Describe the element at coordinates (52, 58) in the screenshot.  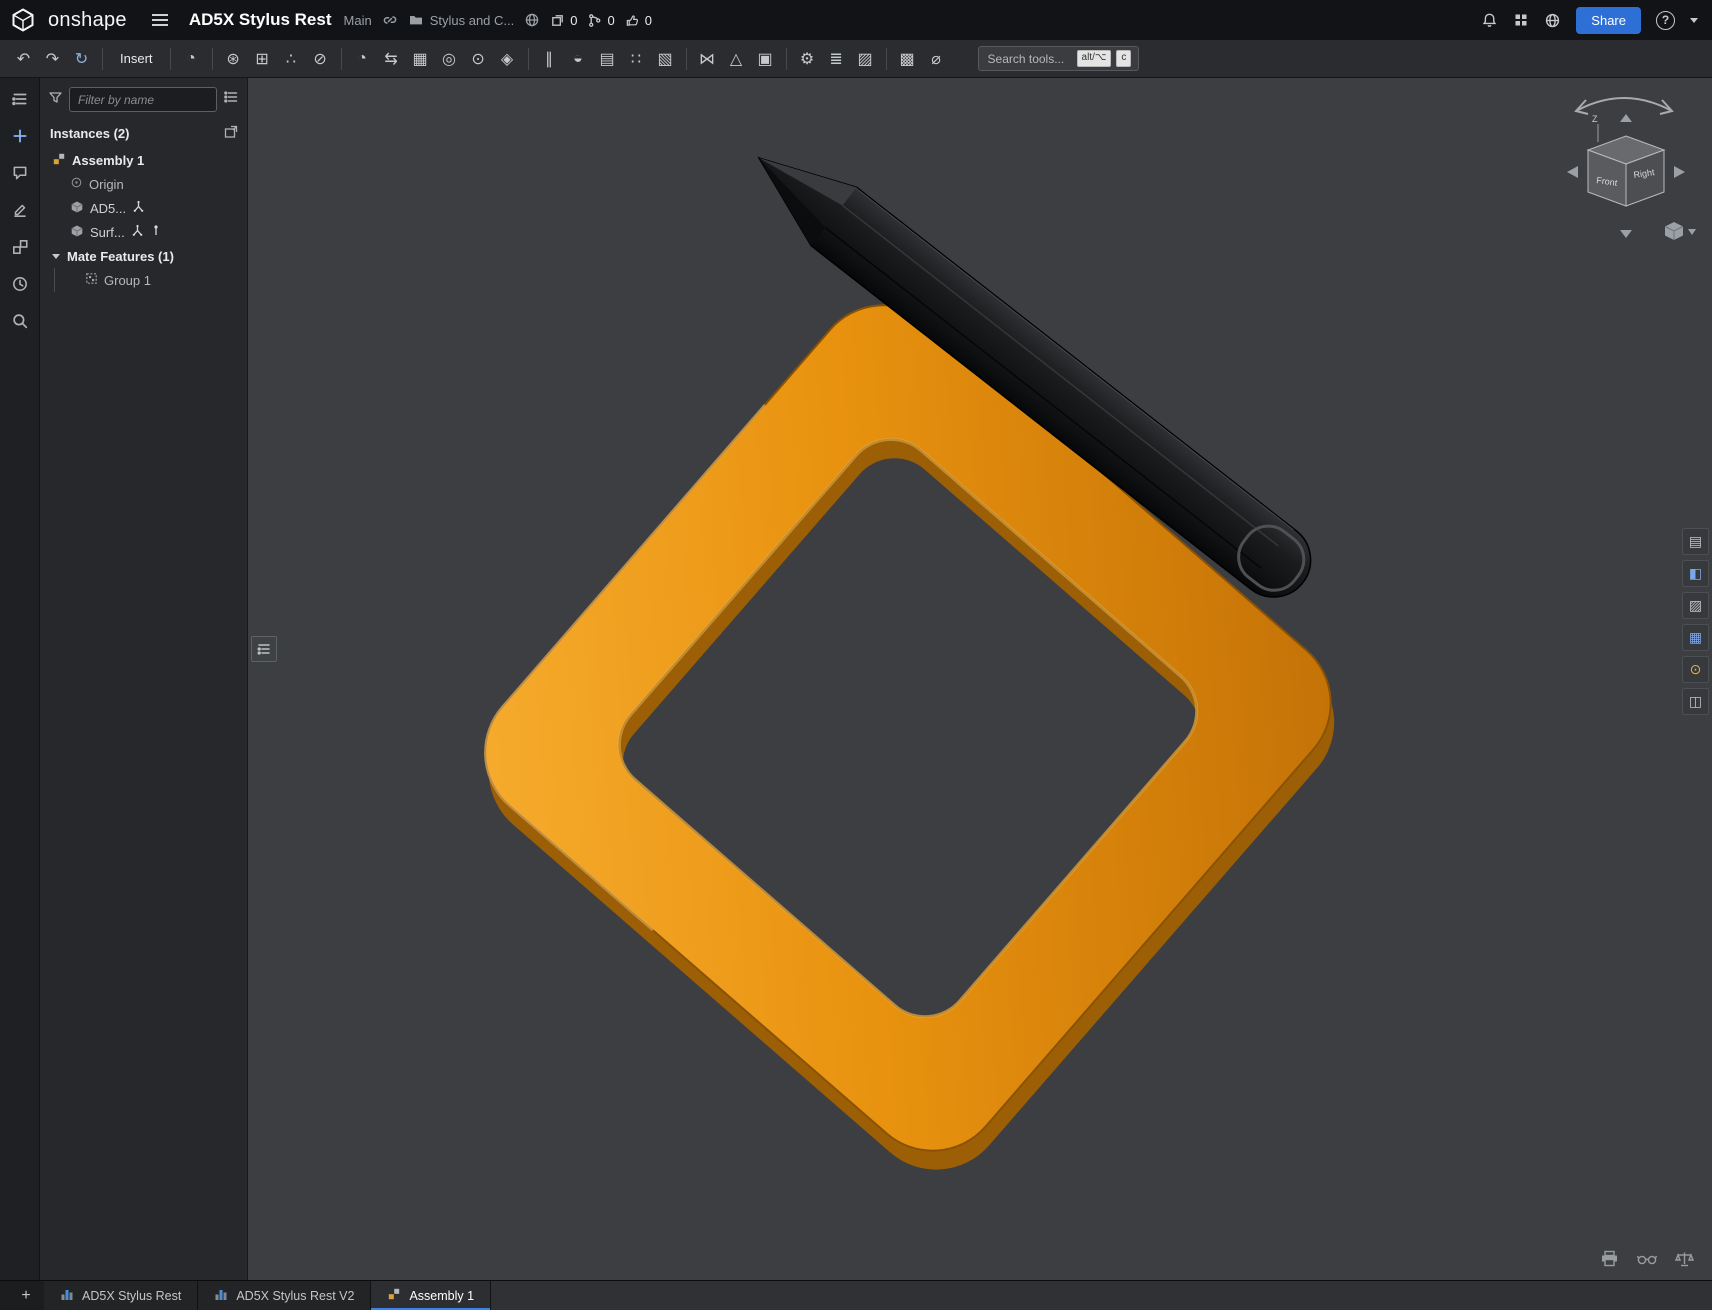
I see `redo-icon: ↷` at that location.